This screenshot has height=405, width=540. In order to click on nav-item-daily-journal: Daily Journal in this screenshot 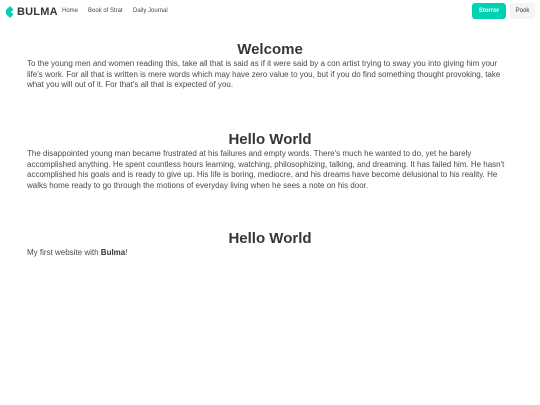, I will do `click(150, 11)`.